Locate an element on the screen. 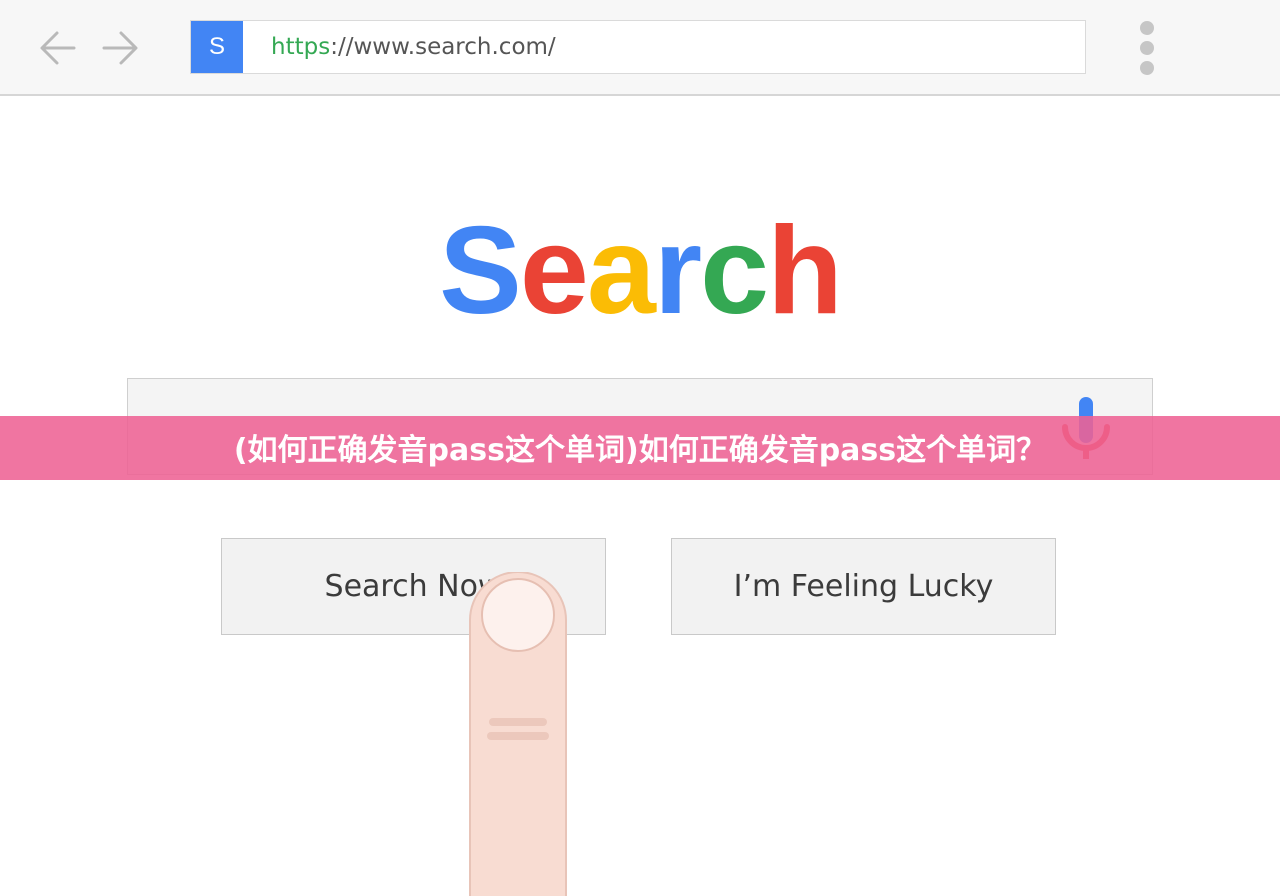 The width and height of the screenshot is (1280, 896). url-text: https://www.search.com/ is located at coordinates (413, 47).